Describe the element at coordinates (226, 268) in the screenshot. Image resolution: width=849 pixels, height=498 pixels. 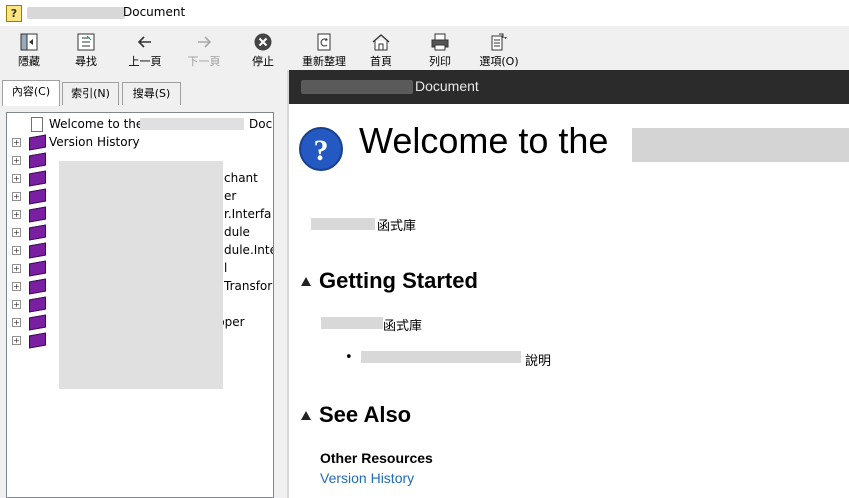
I see `tree-item-label: l` at that location.